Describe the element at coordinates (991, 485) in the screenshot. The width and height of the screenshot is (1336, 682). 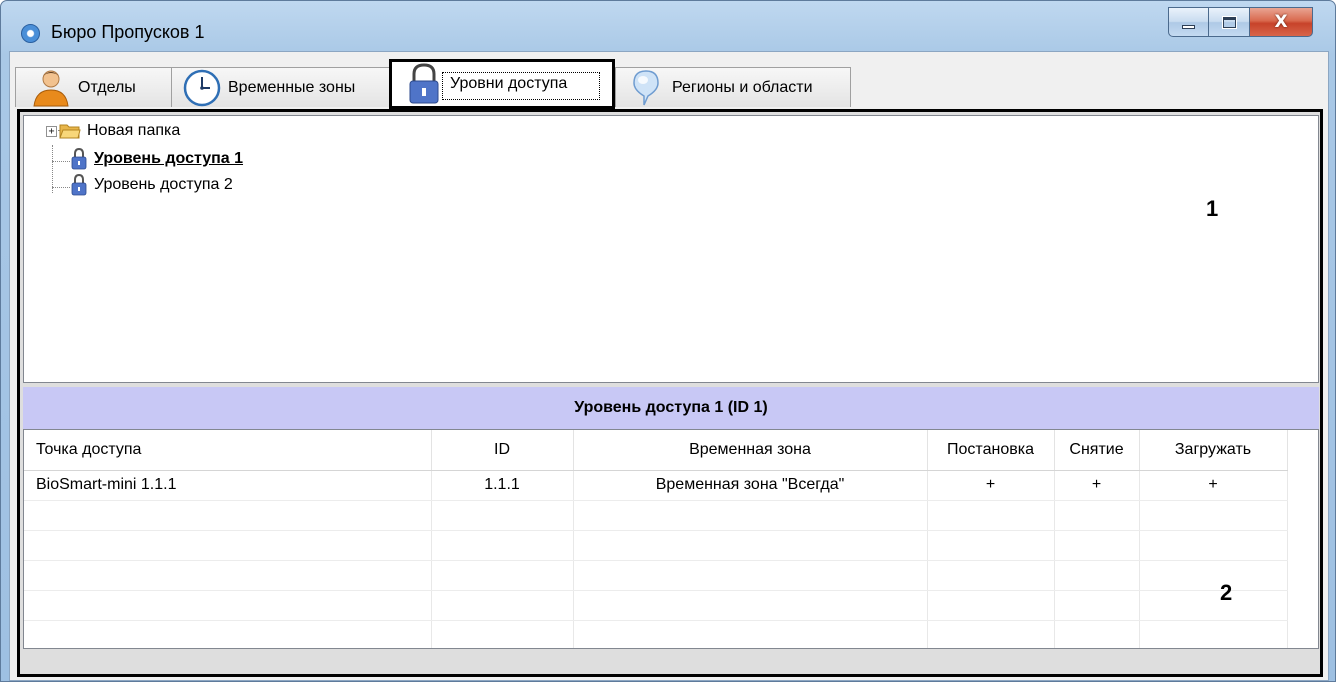
I see `cell-arm: +` at that location.